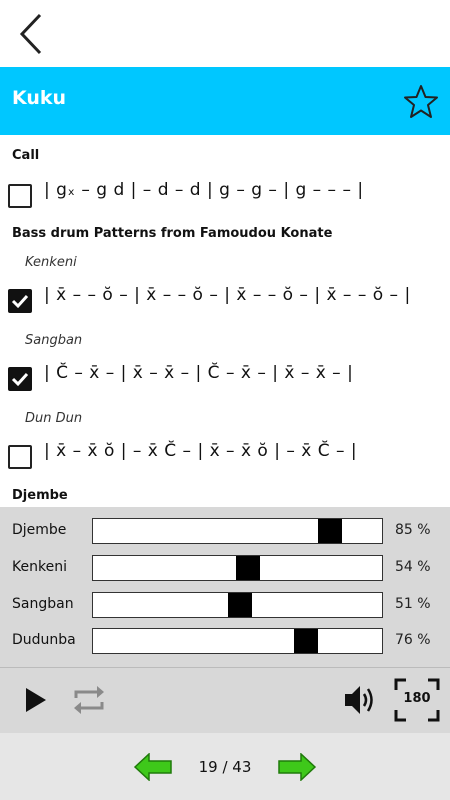 The image size is (450, 800). I want to click on row-label-dundun: Dun Dun, so click(54, 418).